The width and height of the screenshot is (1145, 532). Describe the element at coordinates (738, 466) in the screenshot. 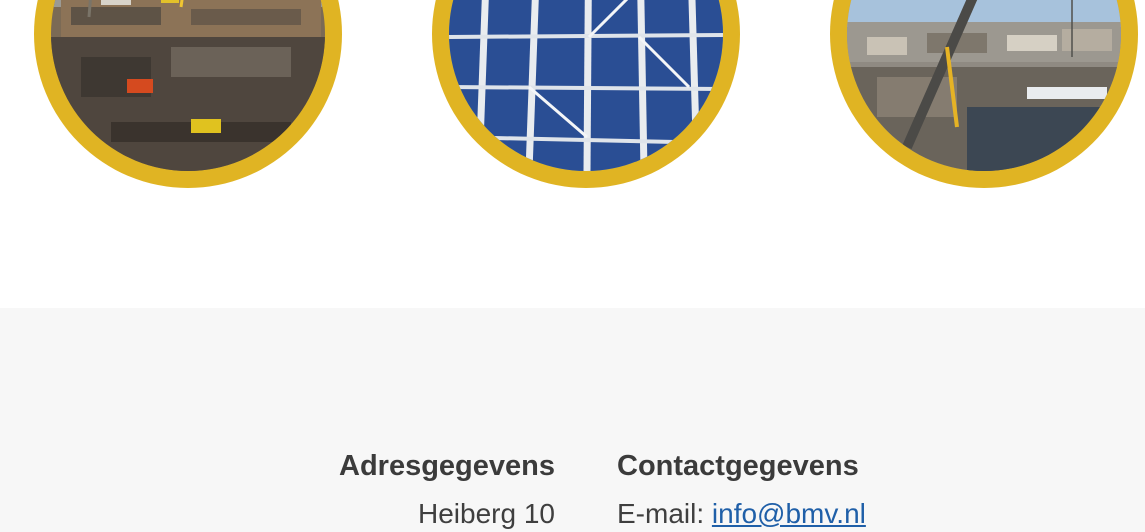

I see `contact-heading: Contactgegevens` at that location.